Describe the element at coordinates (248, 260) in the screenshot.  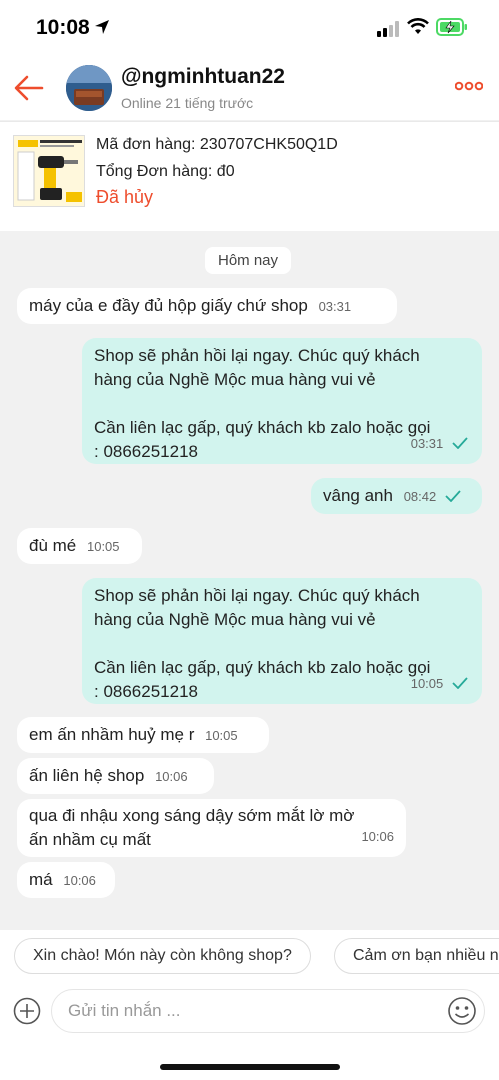
I see `date-separator: Hôm nay` at that location.